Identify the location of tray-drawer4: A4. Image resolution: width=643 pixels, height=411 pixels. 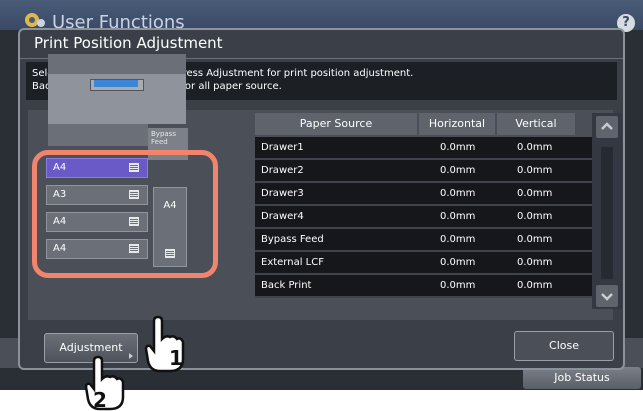
(97, 249).